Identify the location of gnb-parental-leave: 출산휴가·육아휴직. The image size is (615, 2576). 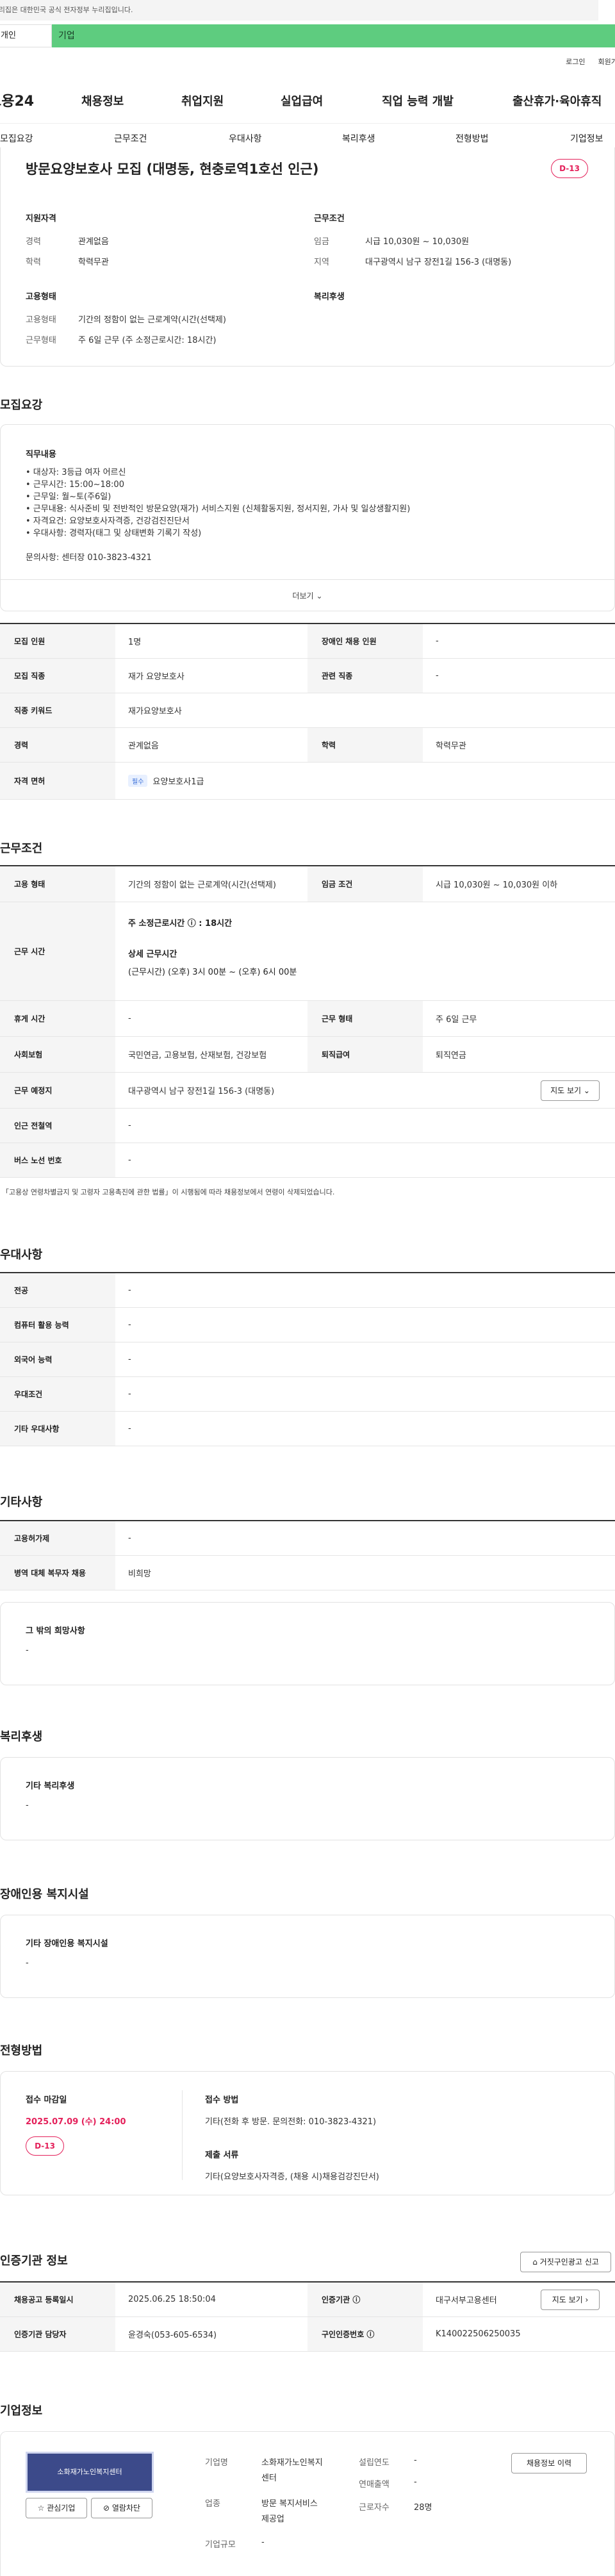
(557, 100).